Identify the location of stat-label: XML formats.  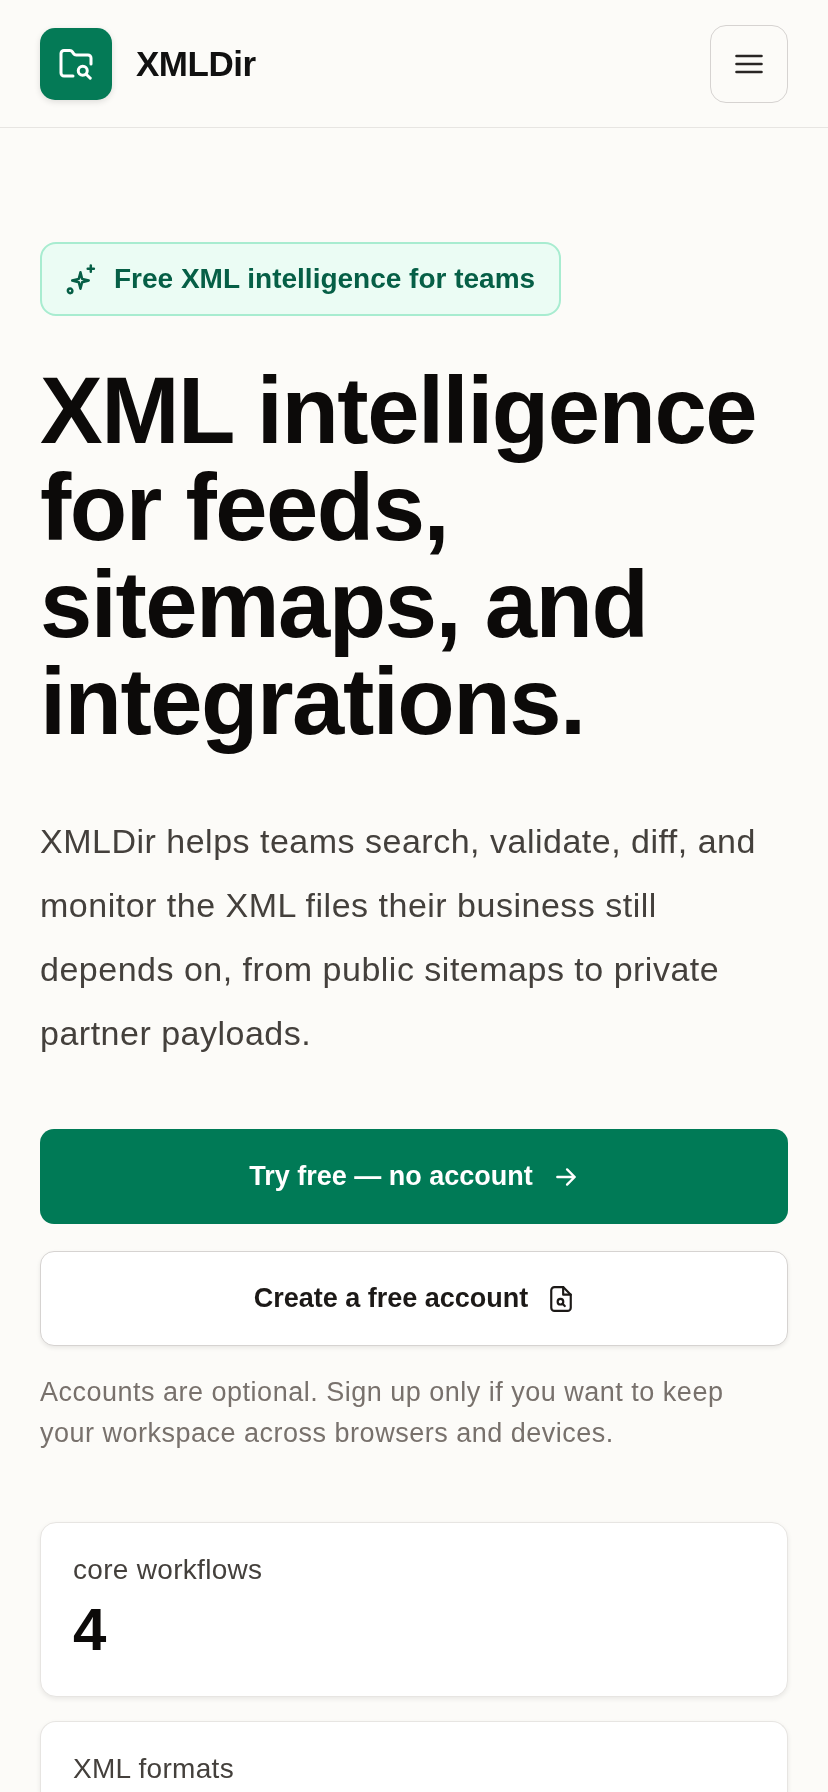
(154, 1769).